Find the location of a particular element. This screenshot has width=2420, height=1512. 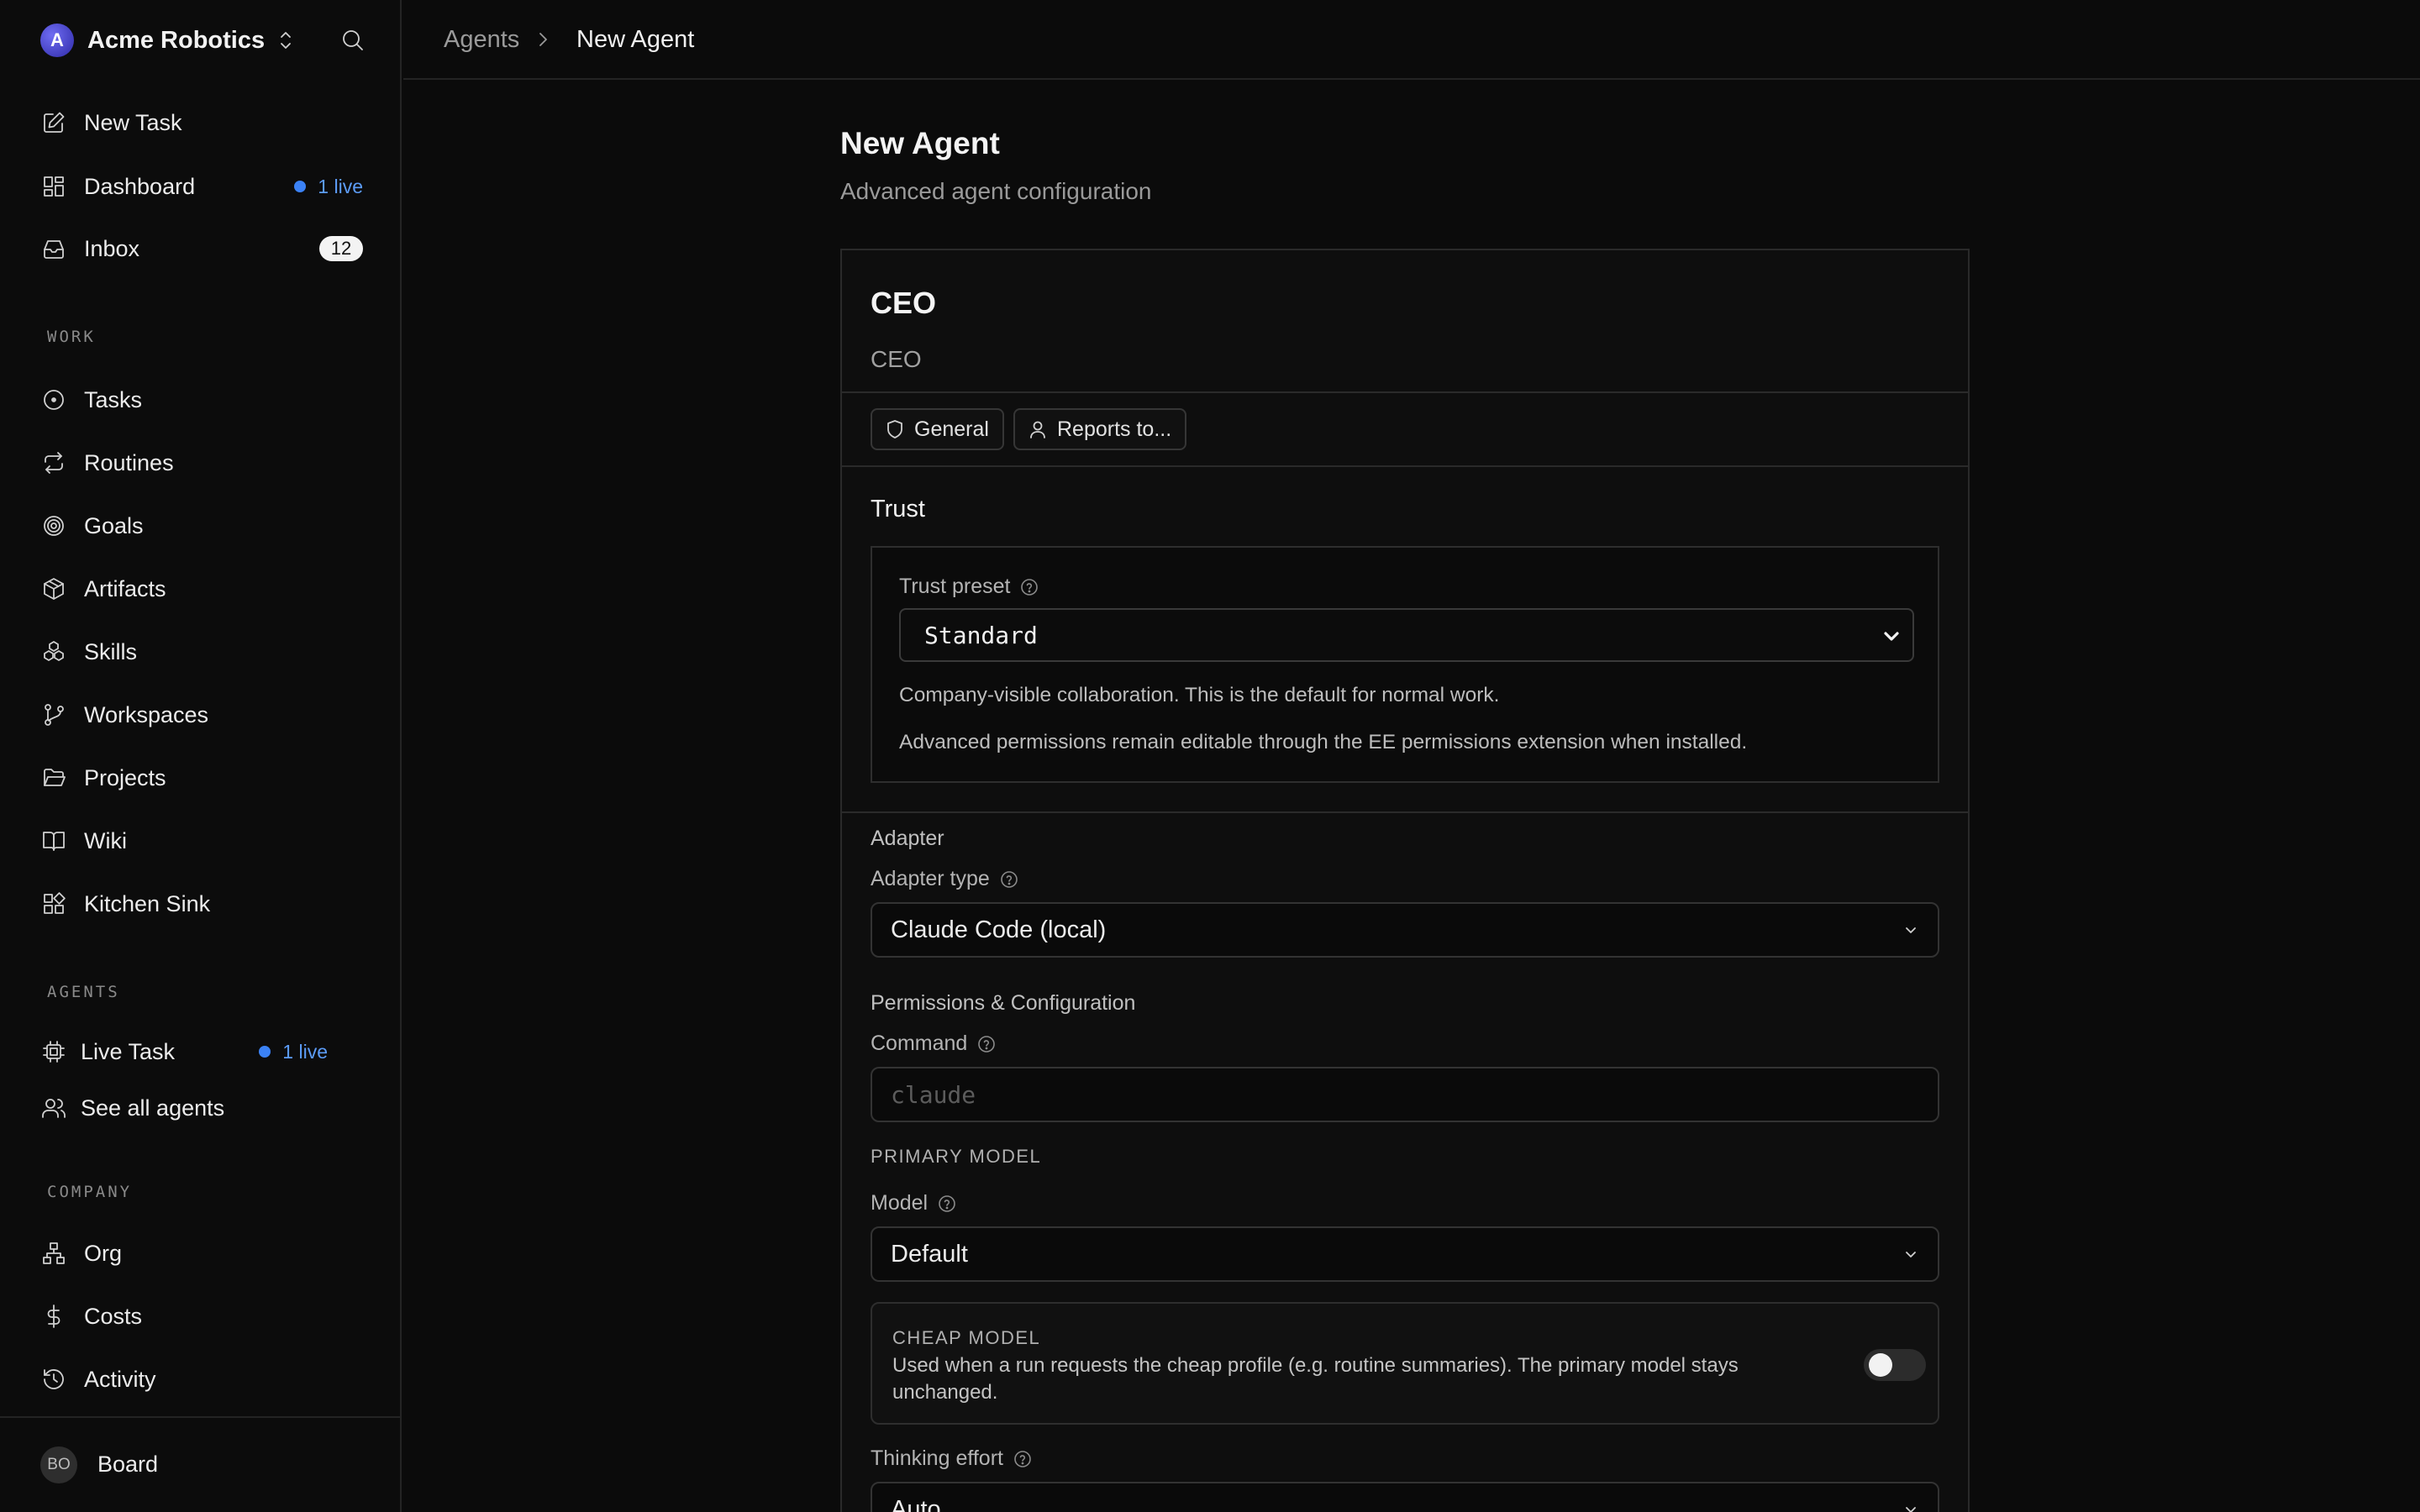

sidebar-item-dashboard: Dashboard 1 live is located at coordinates (202, 186).